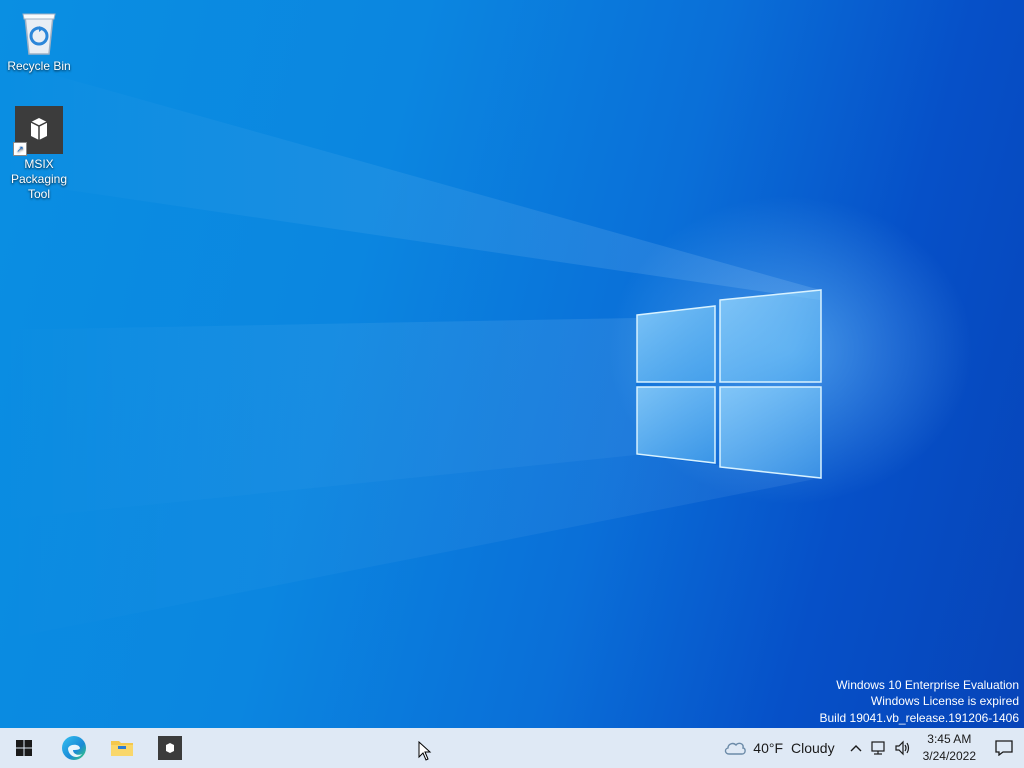 The image size is (1024, 768). Describe the element at coordinates (39, 66) in the screenshot. I see `recycle-bin-label: Recycle Bin` at that location.